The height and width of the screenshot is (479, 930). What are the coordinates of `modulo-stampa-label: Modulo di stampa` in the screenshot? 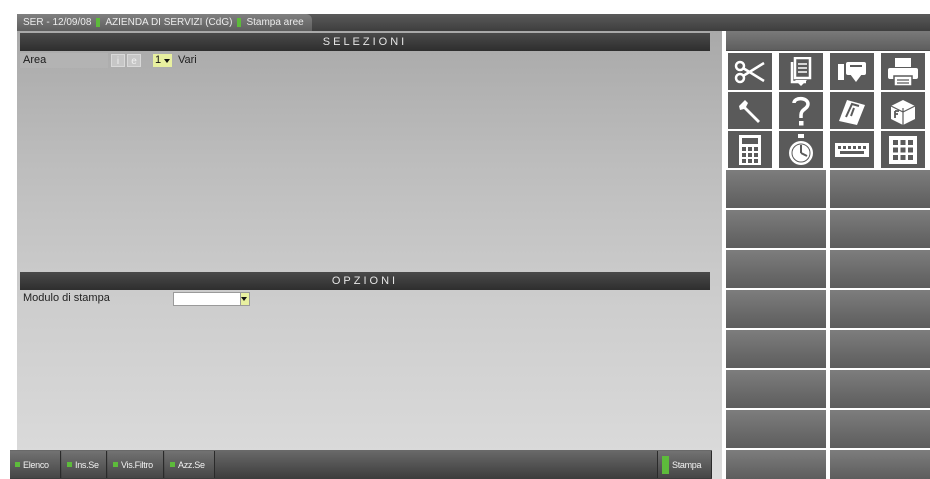 It's located at (66, 298).